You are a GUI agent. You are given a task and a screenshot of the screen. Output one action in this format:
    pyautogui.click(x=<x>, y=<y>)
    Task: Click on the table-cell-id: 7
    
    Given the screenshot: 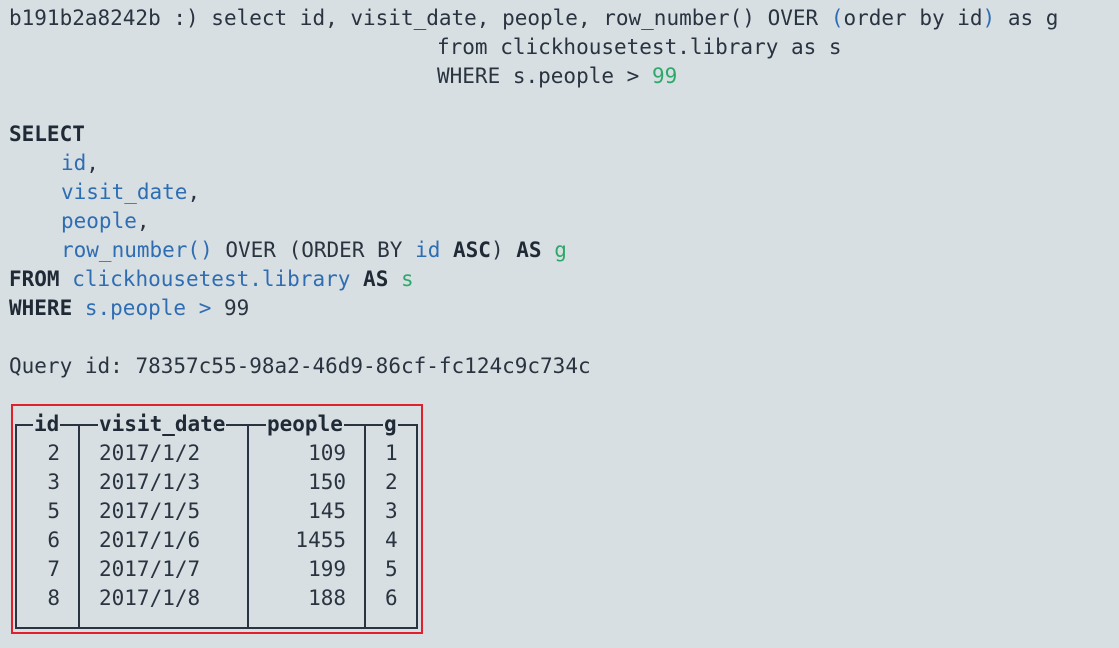 What is the action you would take?
    pyautogui.click(x=53, y=569)
    